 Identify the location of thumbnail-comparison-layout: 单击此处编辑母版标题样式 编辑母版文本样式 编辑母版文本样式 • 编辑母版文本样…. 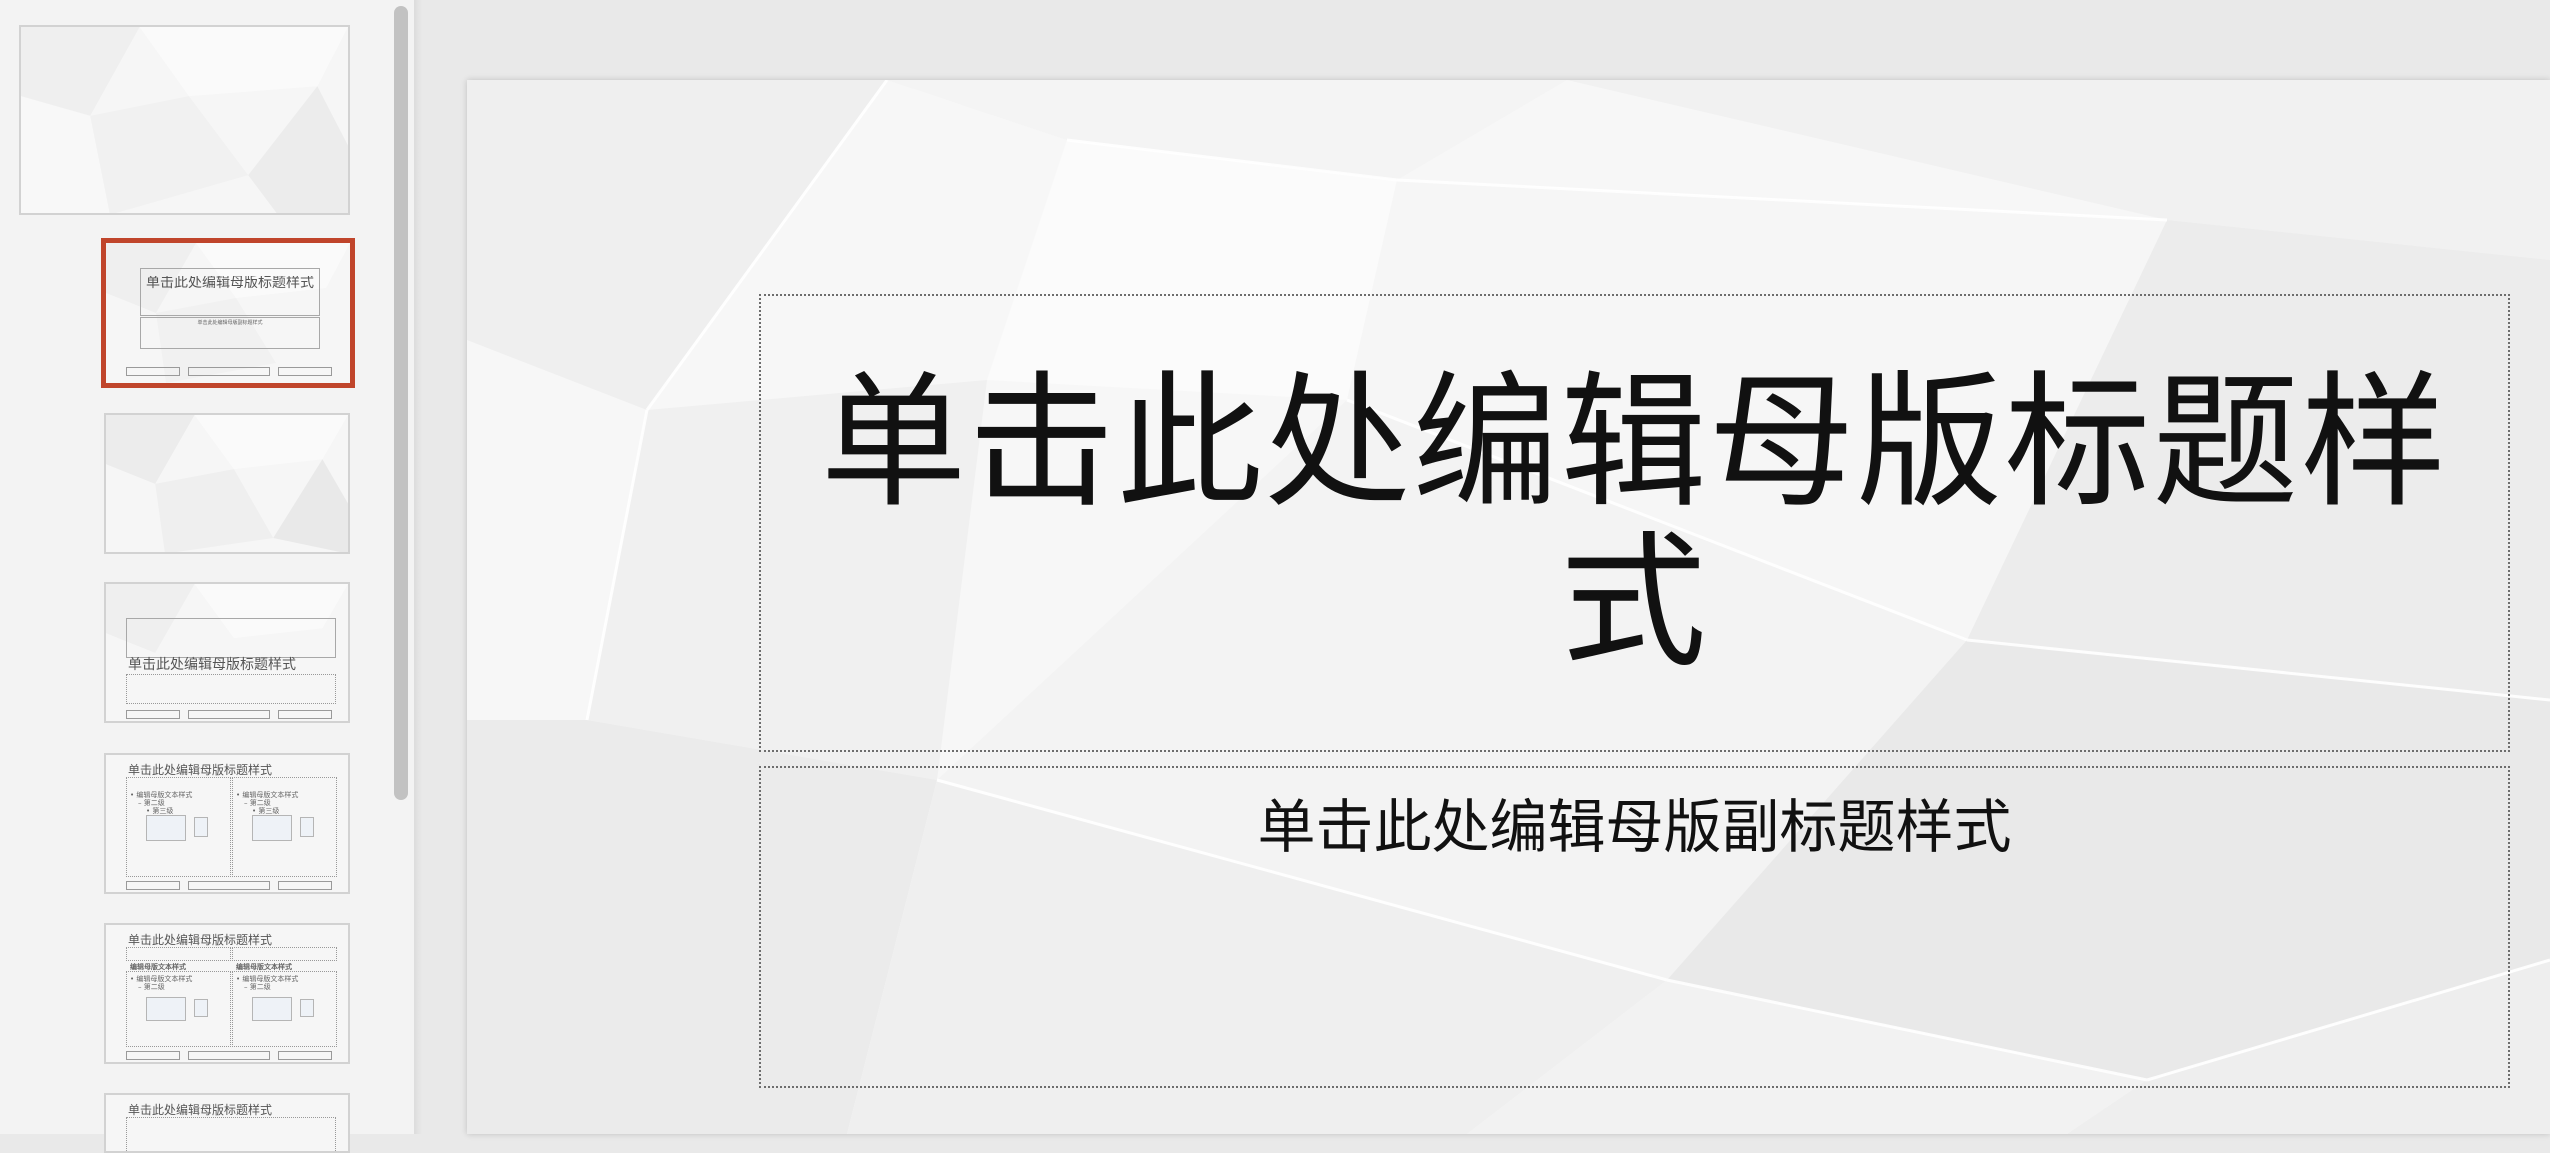
(227, 993).